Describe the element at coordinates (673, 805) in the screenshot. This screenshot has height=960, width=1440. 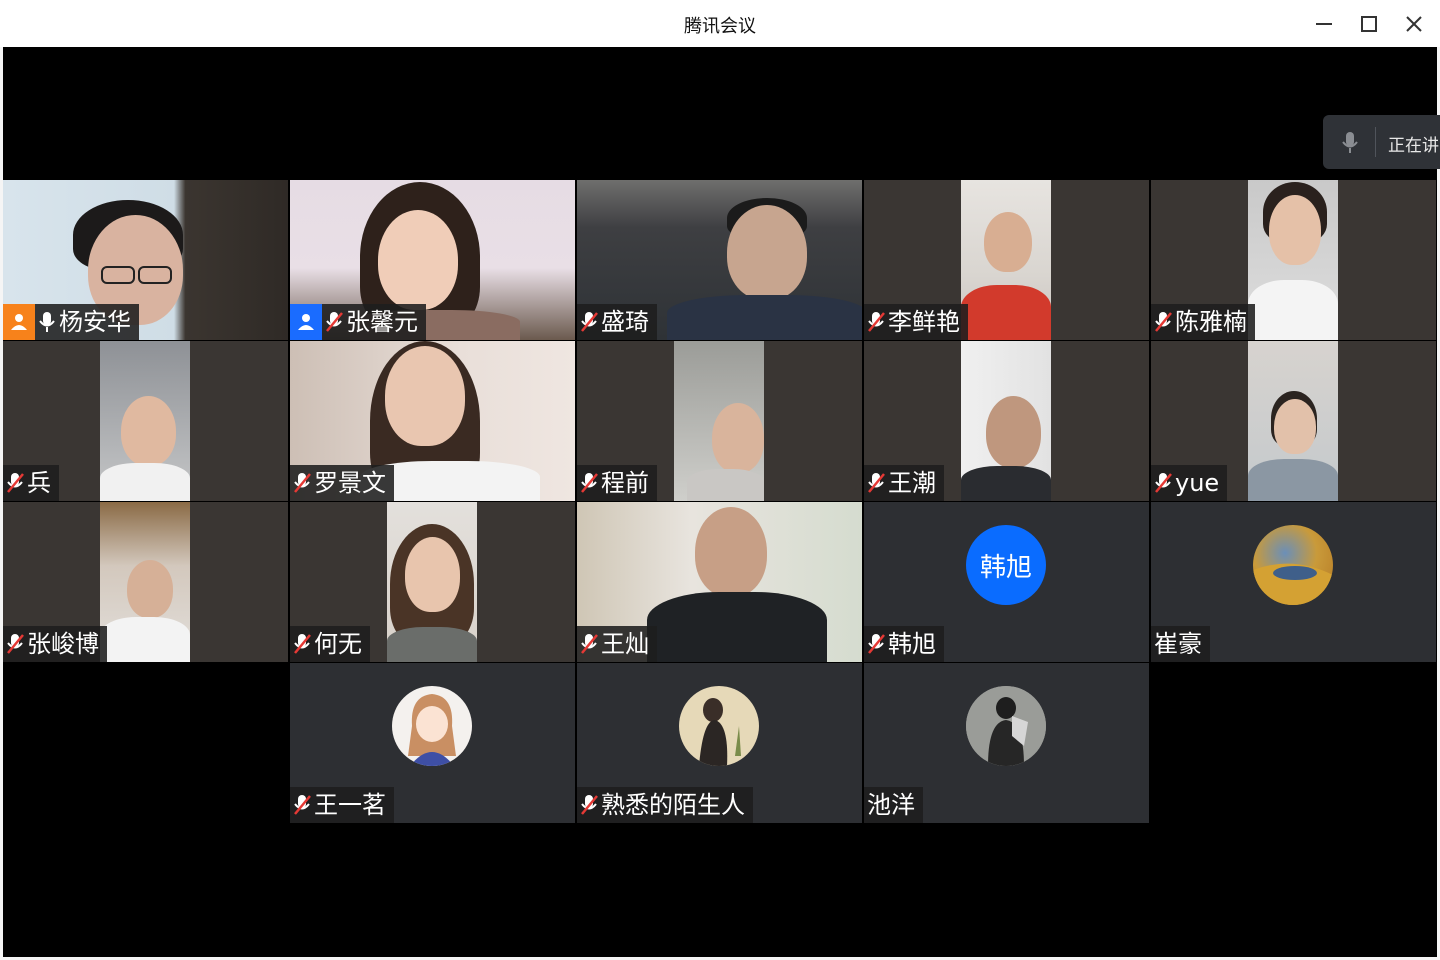
I see `participant-name: 熟悉的陌生人` at that location.